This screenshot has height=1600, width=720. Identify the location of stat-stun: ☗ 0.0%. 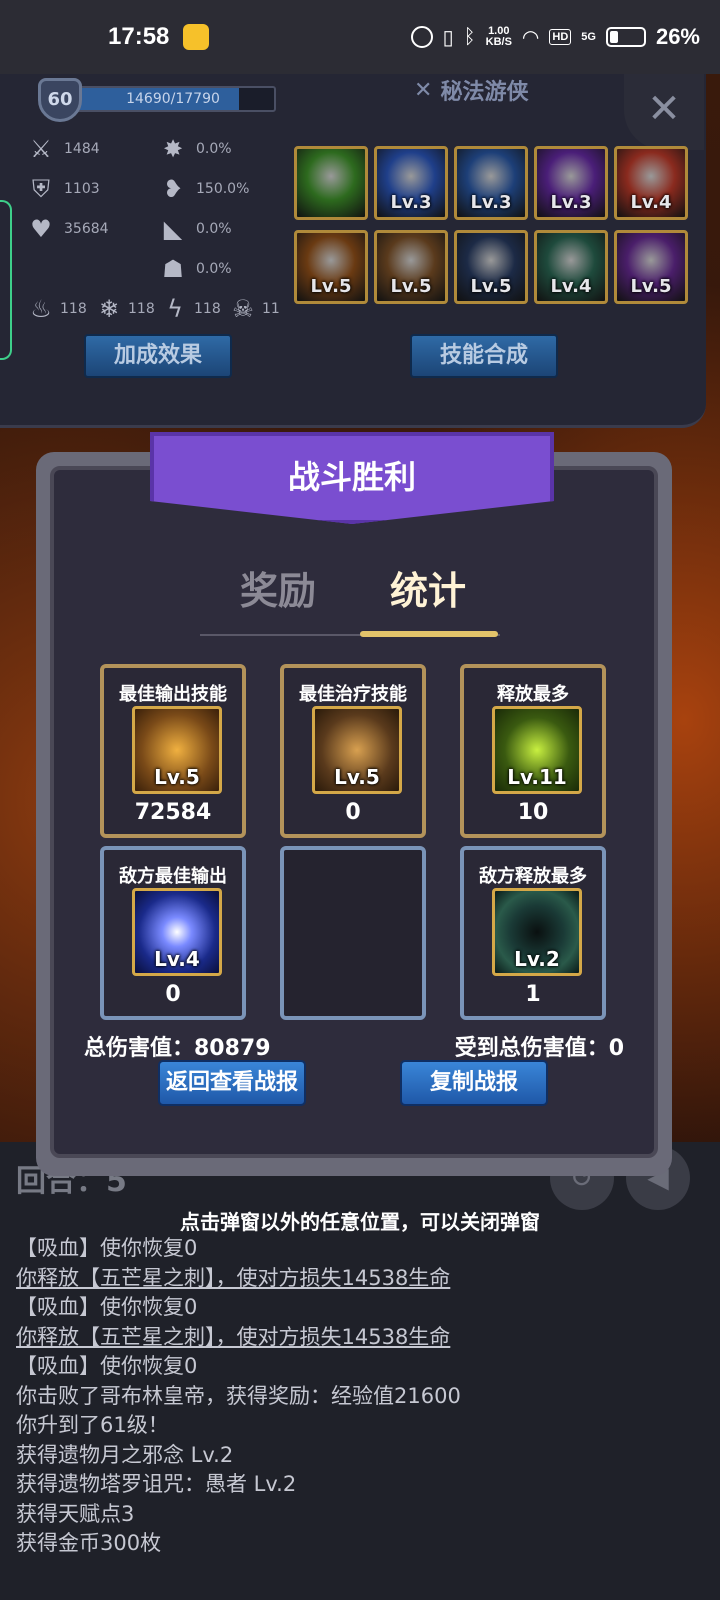
(194, 269).